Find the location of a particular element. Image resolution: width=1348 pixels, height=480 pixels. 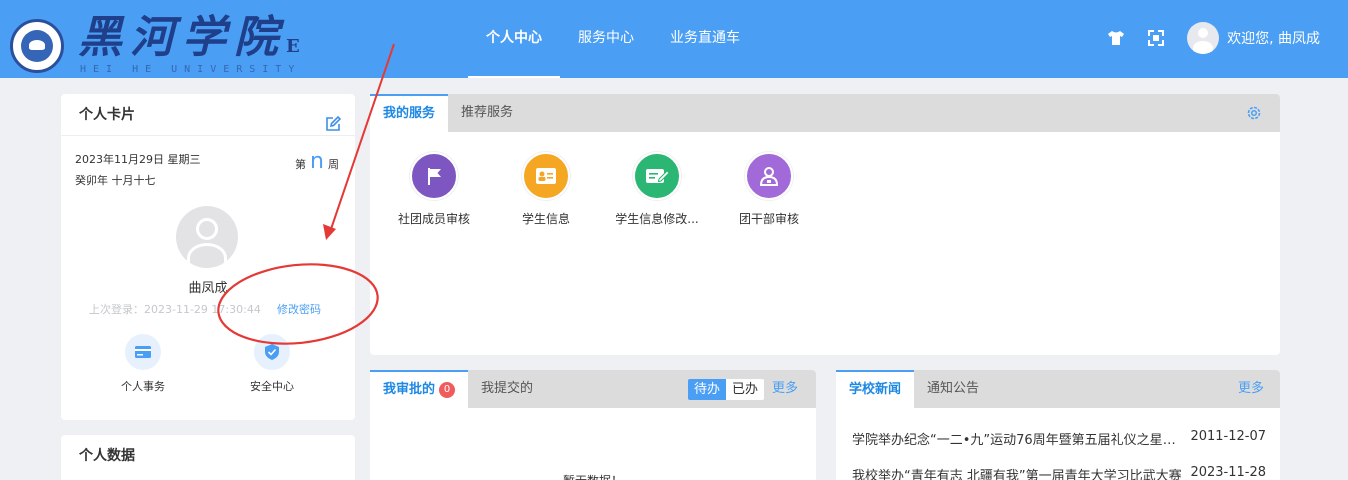

news-tabs: 学校新闻 通知公告 更多 is located at coordinates (1058, 389).